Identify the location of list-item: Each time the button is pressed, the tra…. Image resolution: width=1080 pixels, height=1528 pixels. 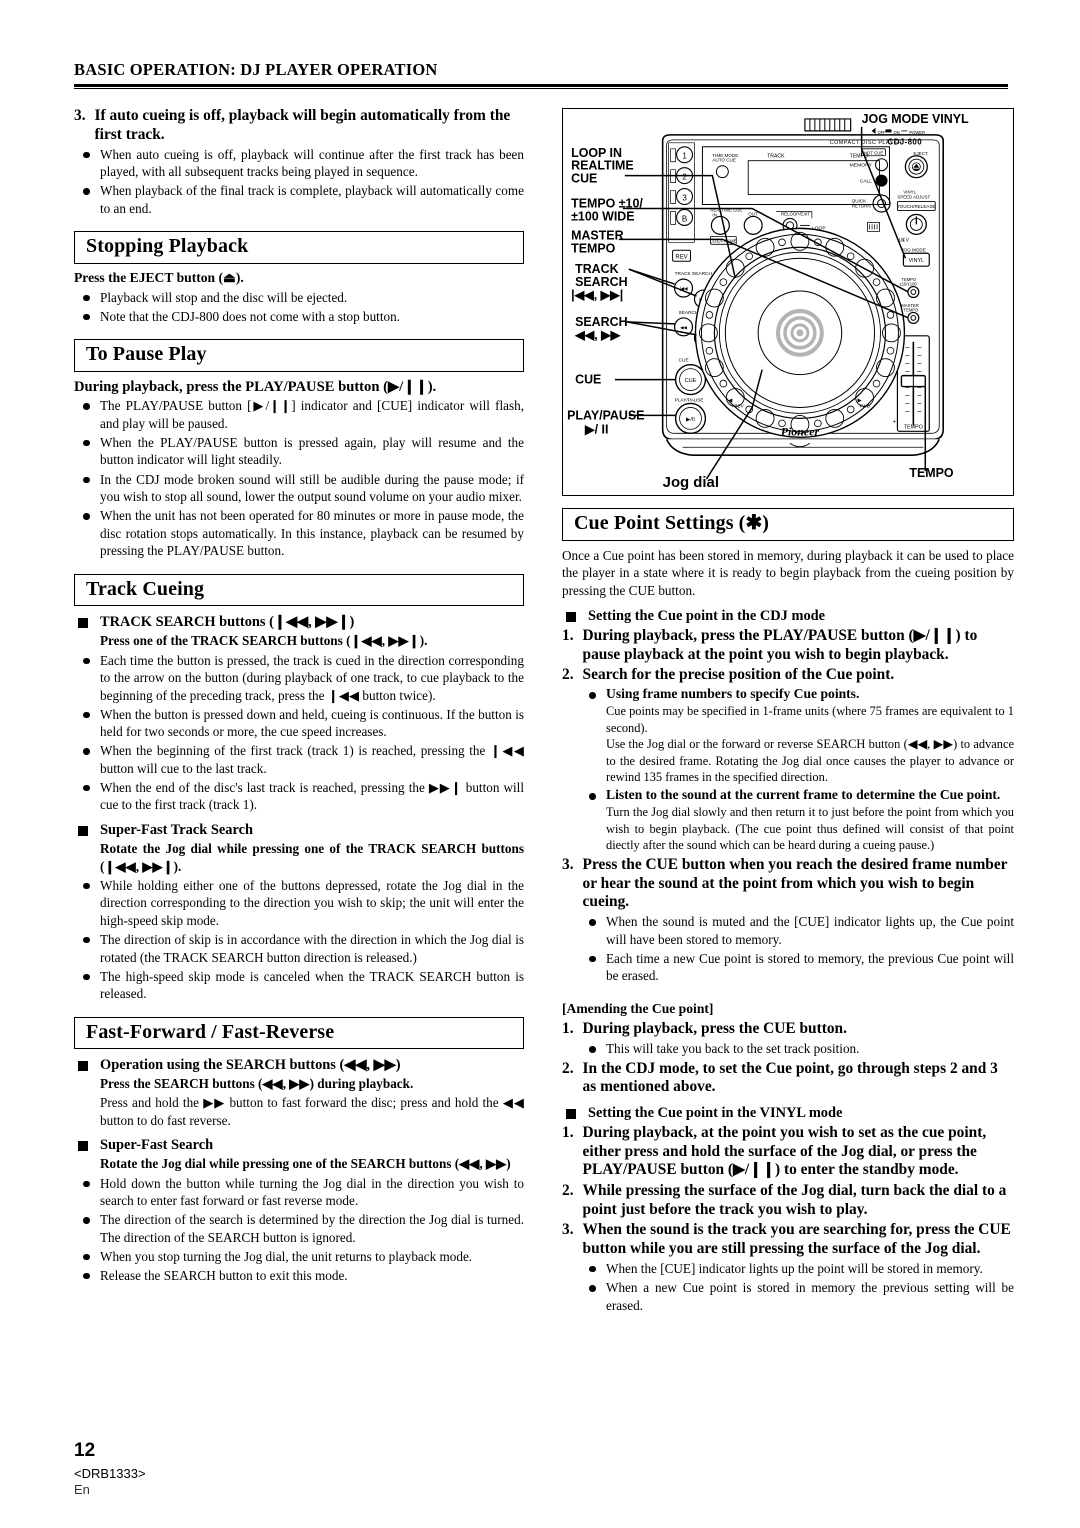
(299, 678).